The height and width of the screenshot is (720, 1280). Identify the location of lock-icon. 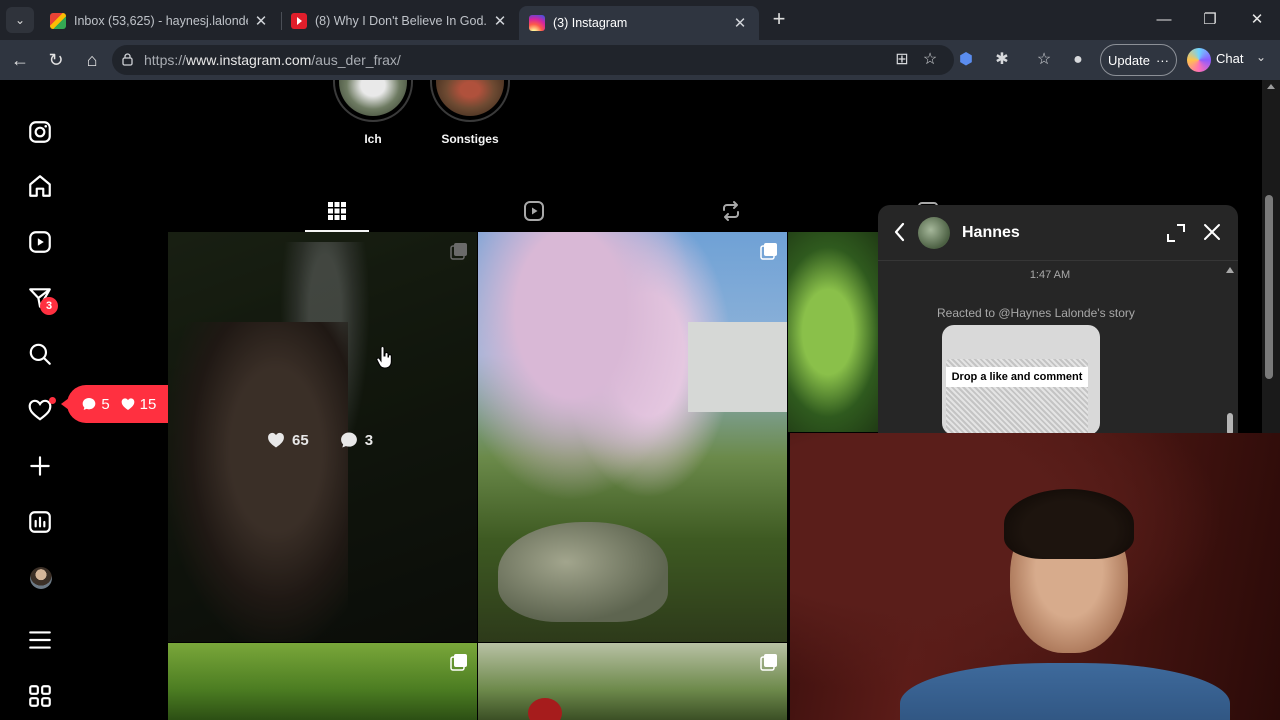
(127, 59).